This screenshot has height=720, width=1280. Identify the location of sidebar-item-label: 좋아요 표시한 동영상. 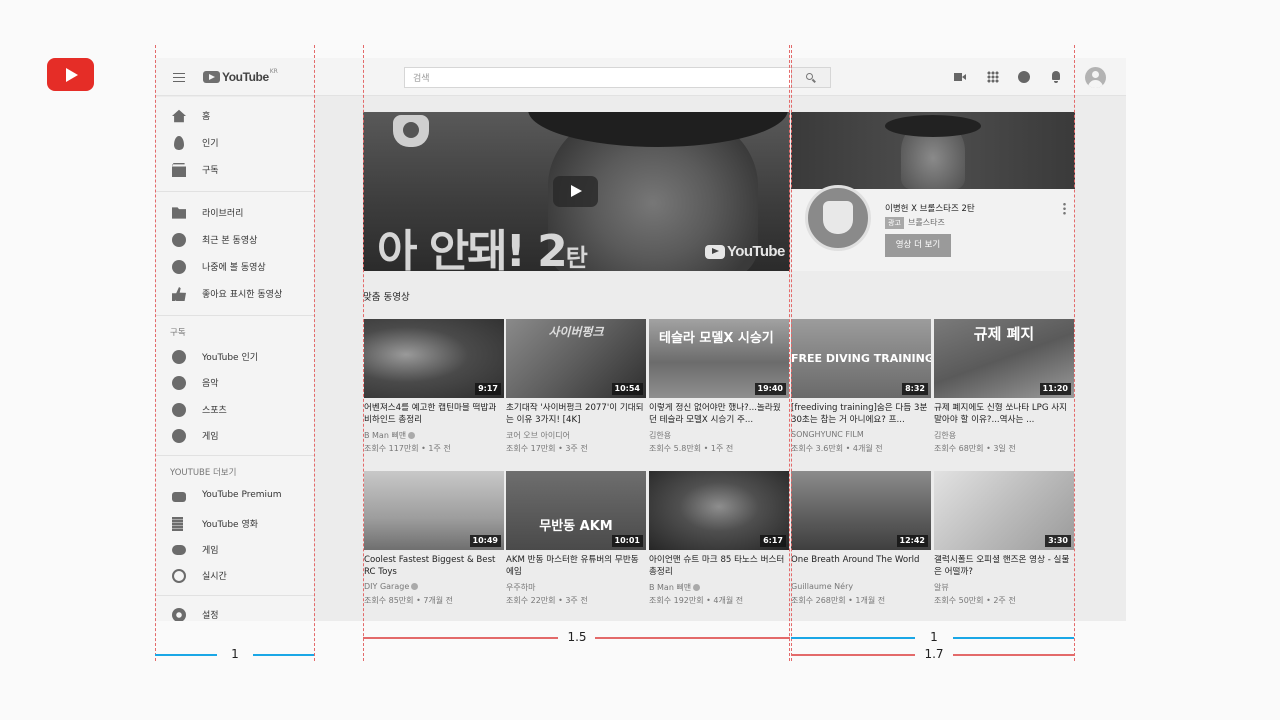
(242, 295).